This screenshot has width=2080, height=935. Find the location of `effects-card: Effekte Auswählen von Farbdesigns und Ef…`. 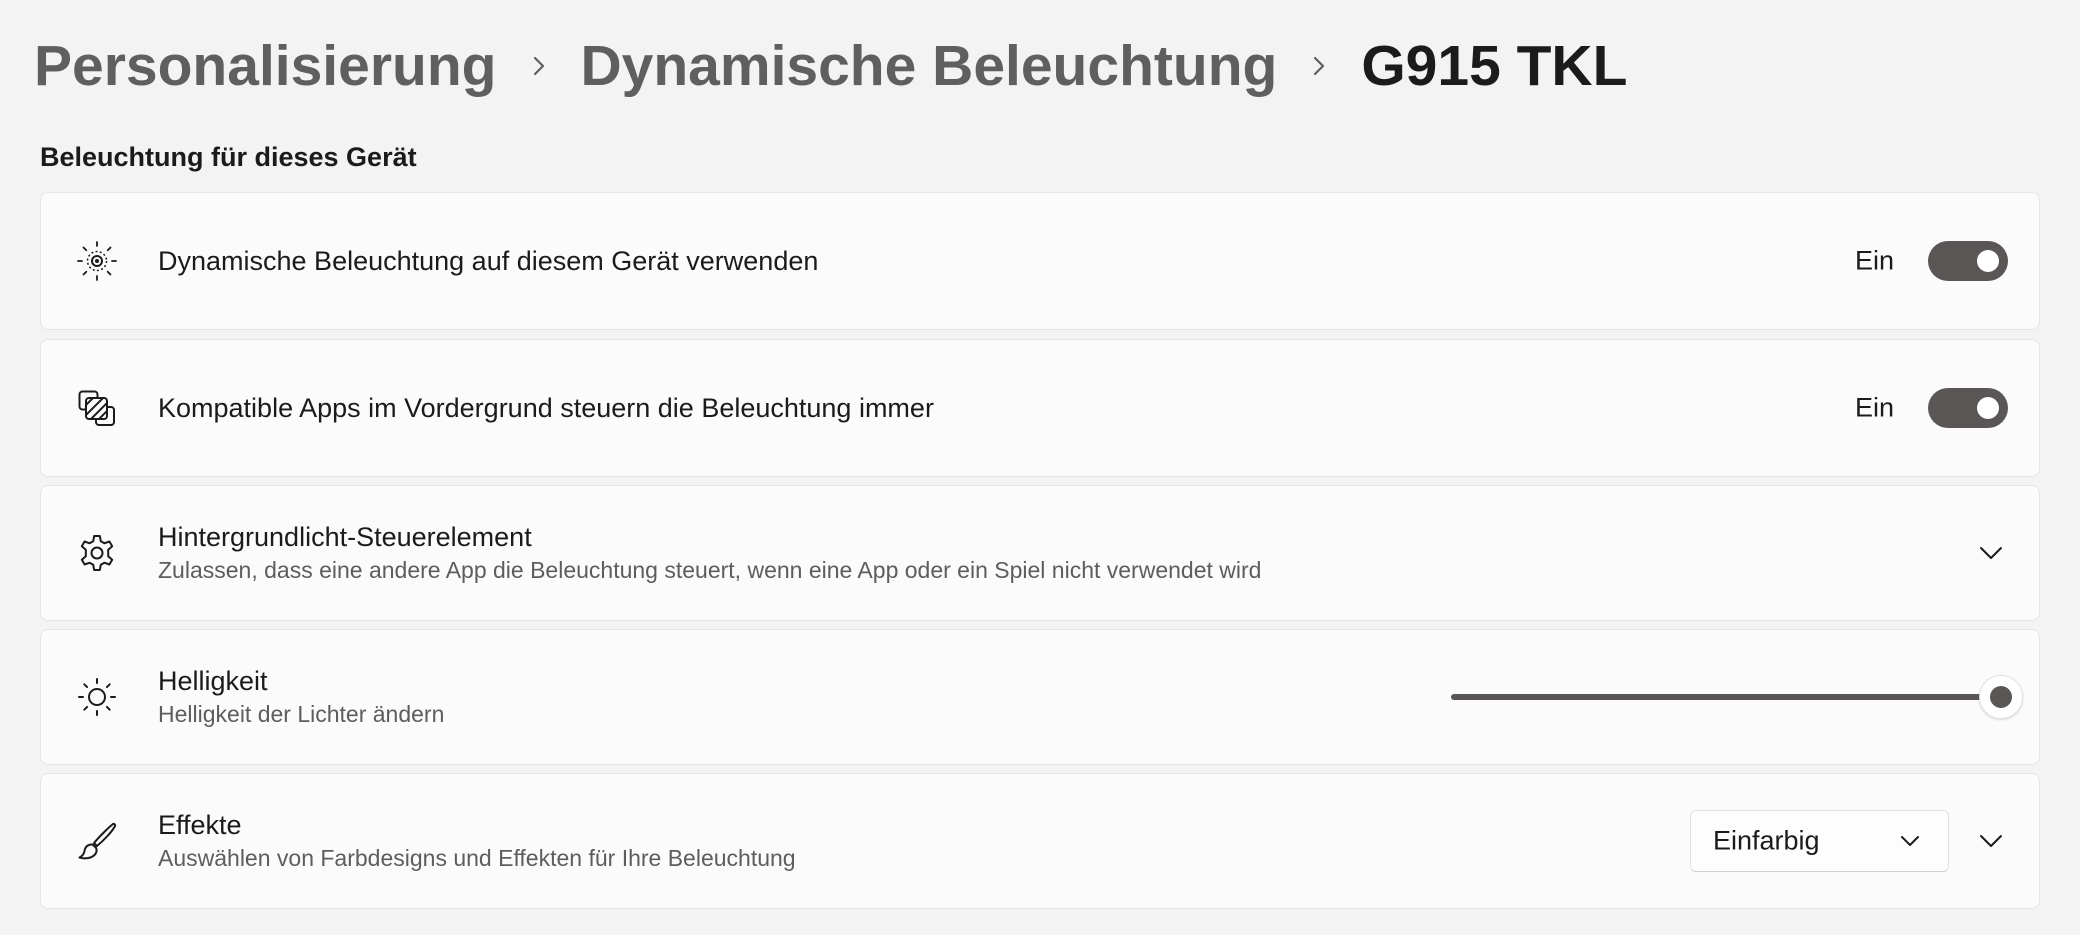

effects-card: Effekte Auswählen von Farbdesigns und Ef… is located at coordinates (1040, 841).